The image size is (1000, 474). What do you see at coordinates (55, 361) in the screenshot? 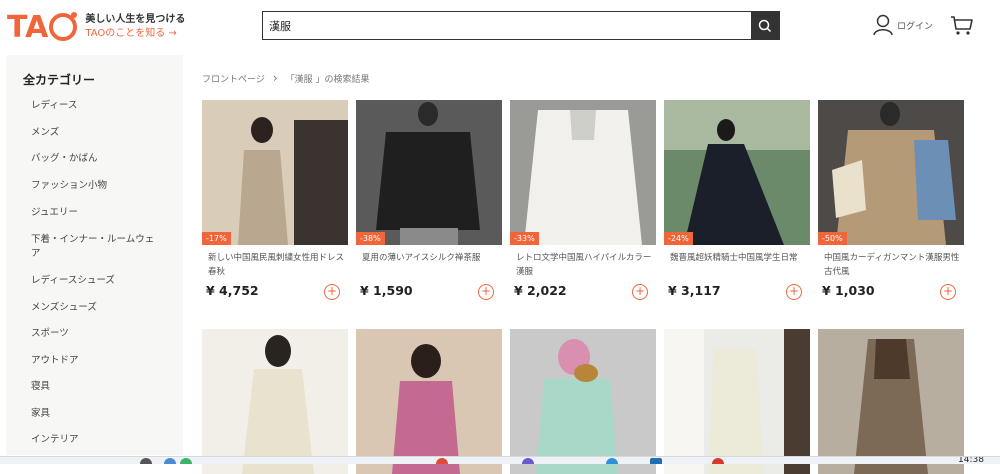
I see `sidebar-item-outdoor: アウトドア` at bounding box center [55, 361].